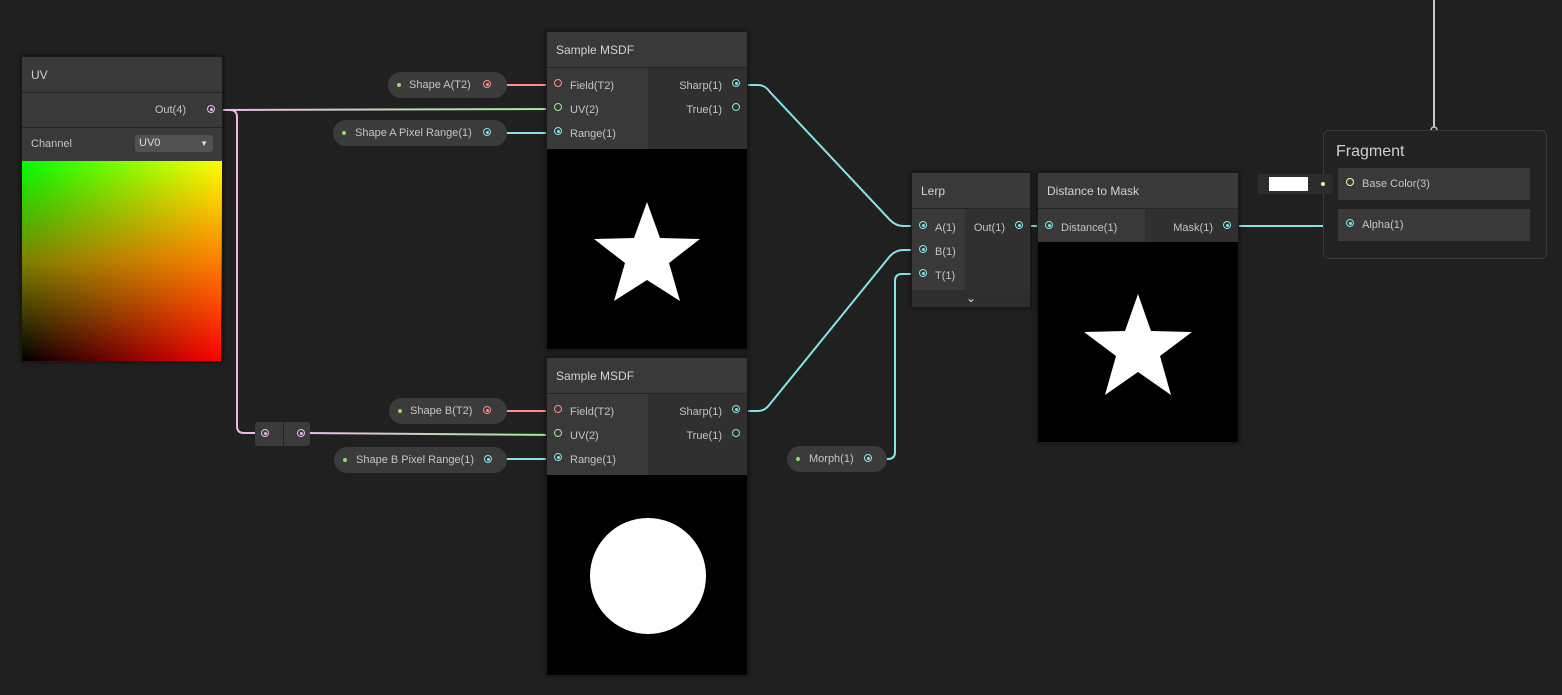 This screenshot has width=1562, height=695. What do you see at coordinates (265, 433) in the screenshot?
I see `redirect-in-port` at bounding box center [265, 433].